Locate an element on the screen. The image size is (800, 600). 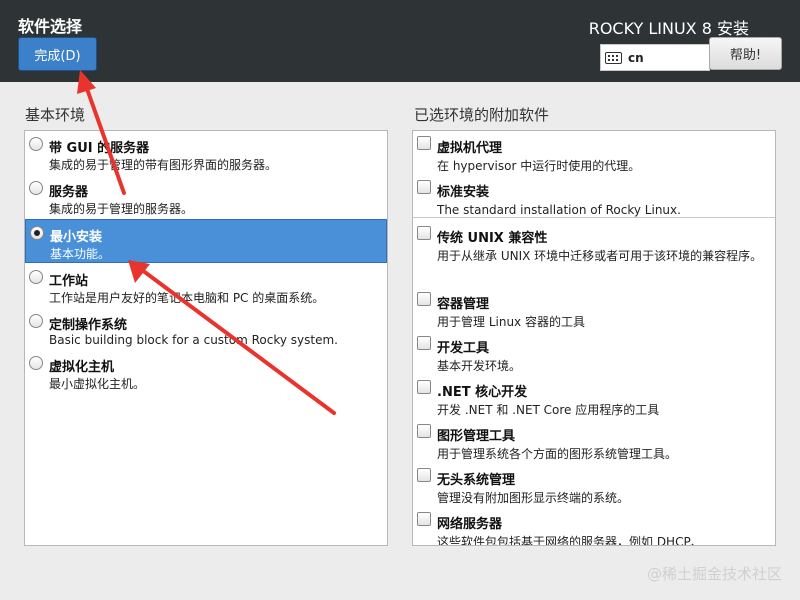
addon-name: 传统 UNIX 兼容性 is located at coordinates (492, 238).